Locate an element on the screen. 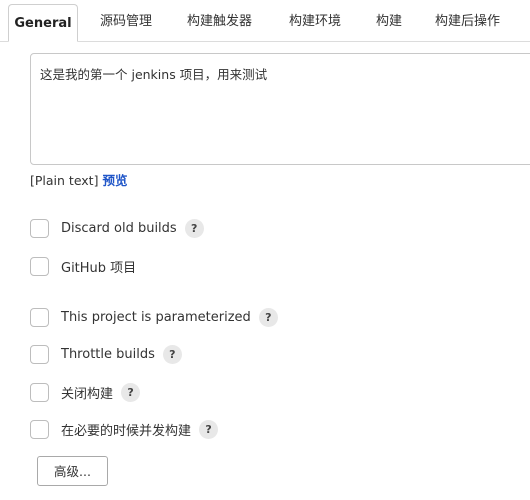 Image resolution: width=530 pixels, height=500 pixels. concurrent-builds-checkbox is located at coordinates (39, 429).